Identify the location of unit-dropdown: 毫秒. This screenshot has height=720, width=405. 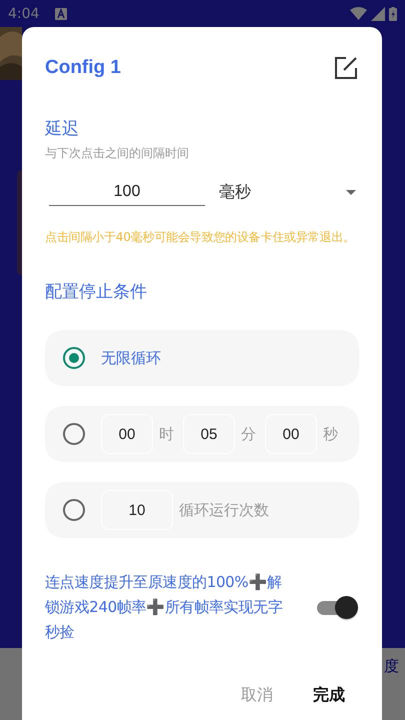
(289, 192).